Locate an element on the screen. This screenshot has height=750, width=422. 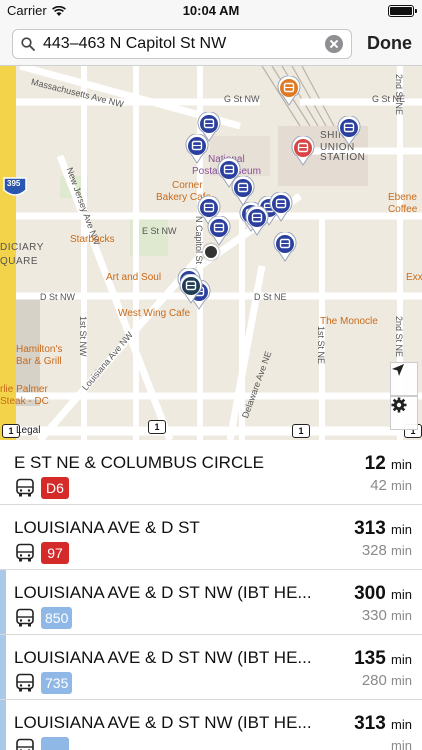
location-arrow-icon is located at coordinates (398, 370).